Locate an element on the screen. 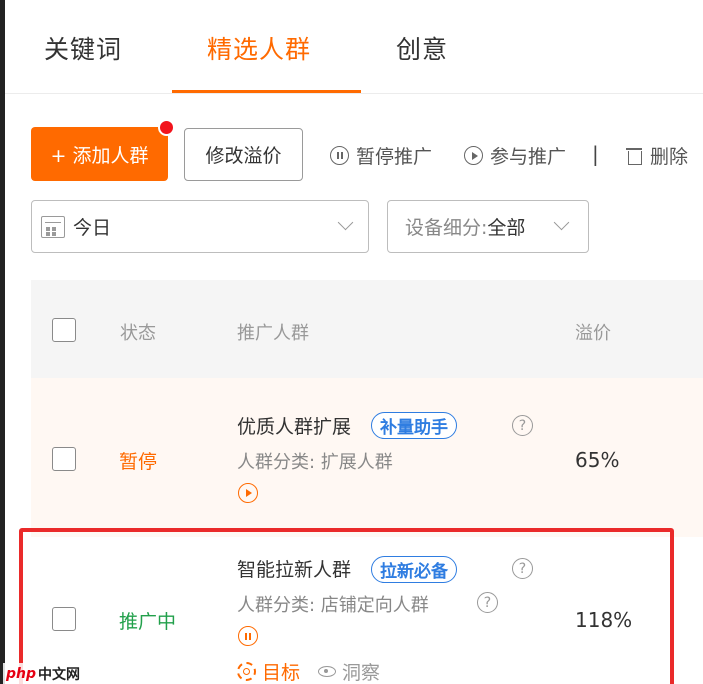  column-premium: 溢价 is located at coordinates (593, 333).